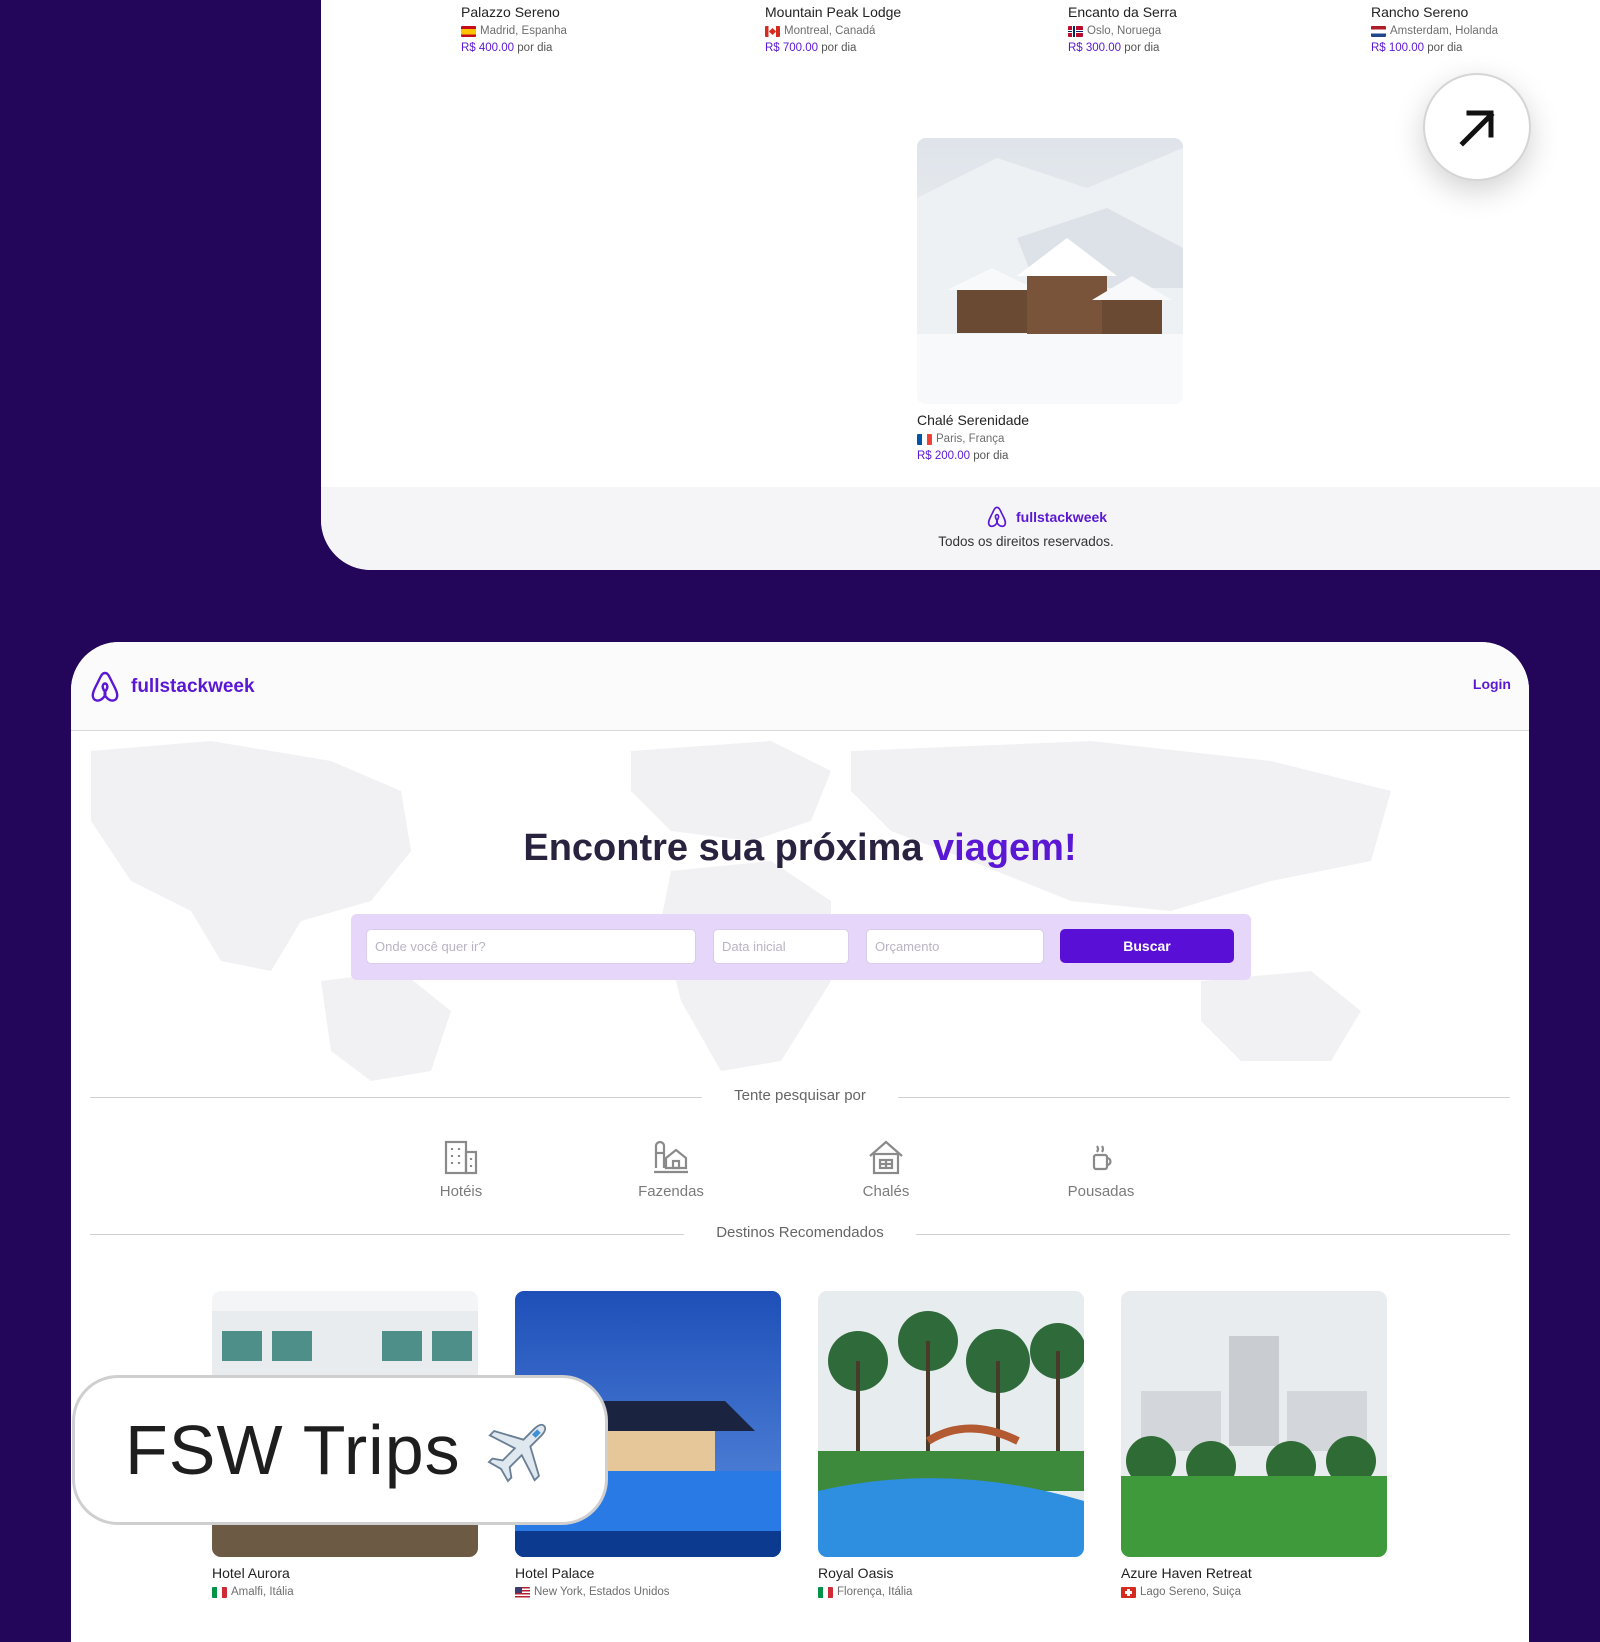 This screenshot has width=1600, height=1642. I want to click on stay-price: R$ 700.00, so click(792, 48).